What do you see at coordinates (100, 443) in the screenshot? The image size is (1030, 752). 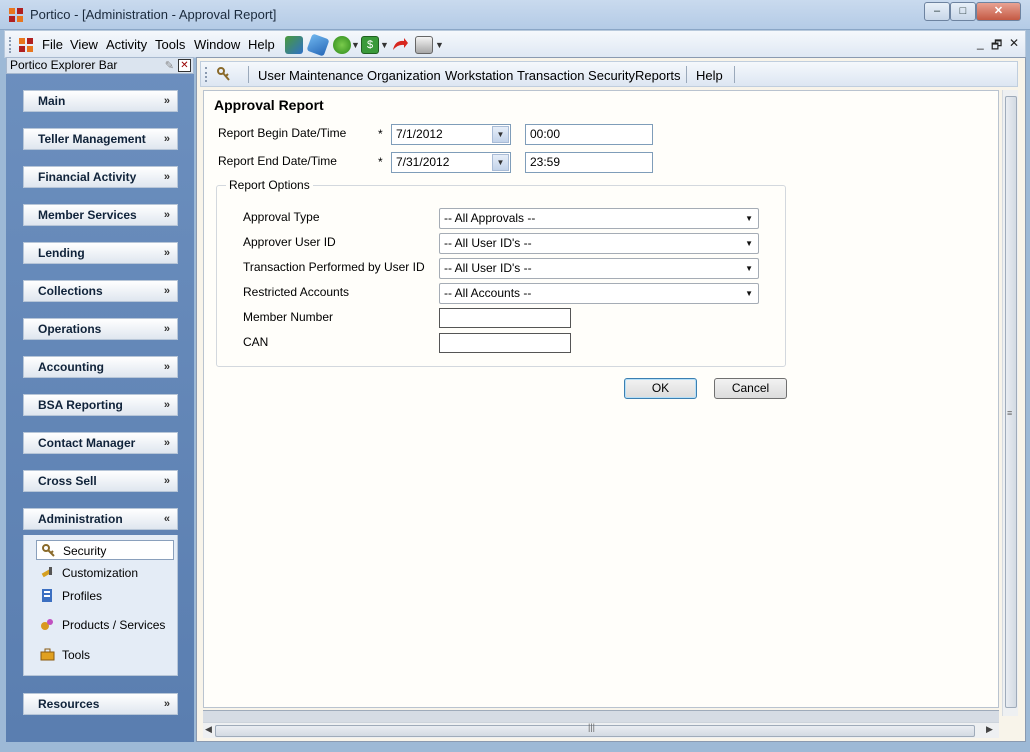 I see `group-contact-manager: Contact Manager »` at bounding box center [100, 443].